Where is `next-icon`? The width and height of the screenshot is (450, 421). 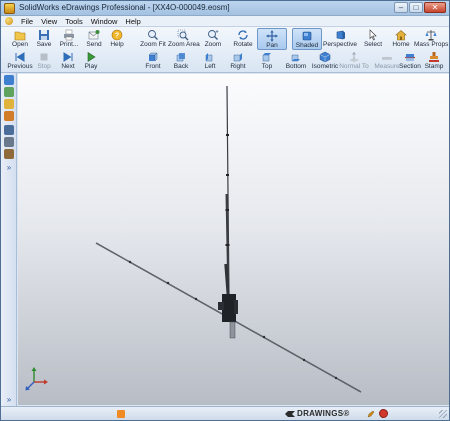
next-icon is located at coordinates (68, 57).